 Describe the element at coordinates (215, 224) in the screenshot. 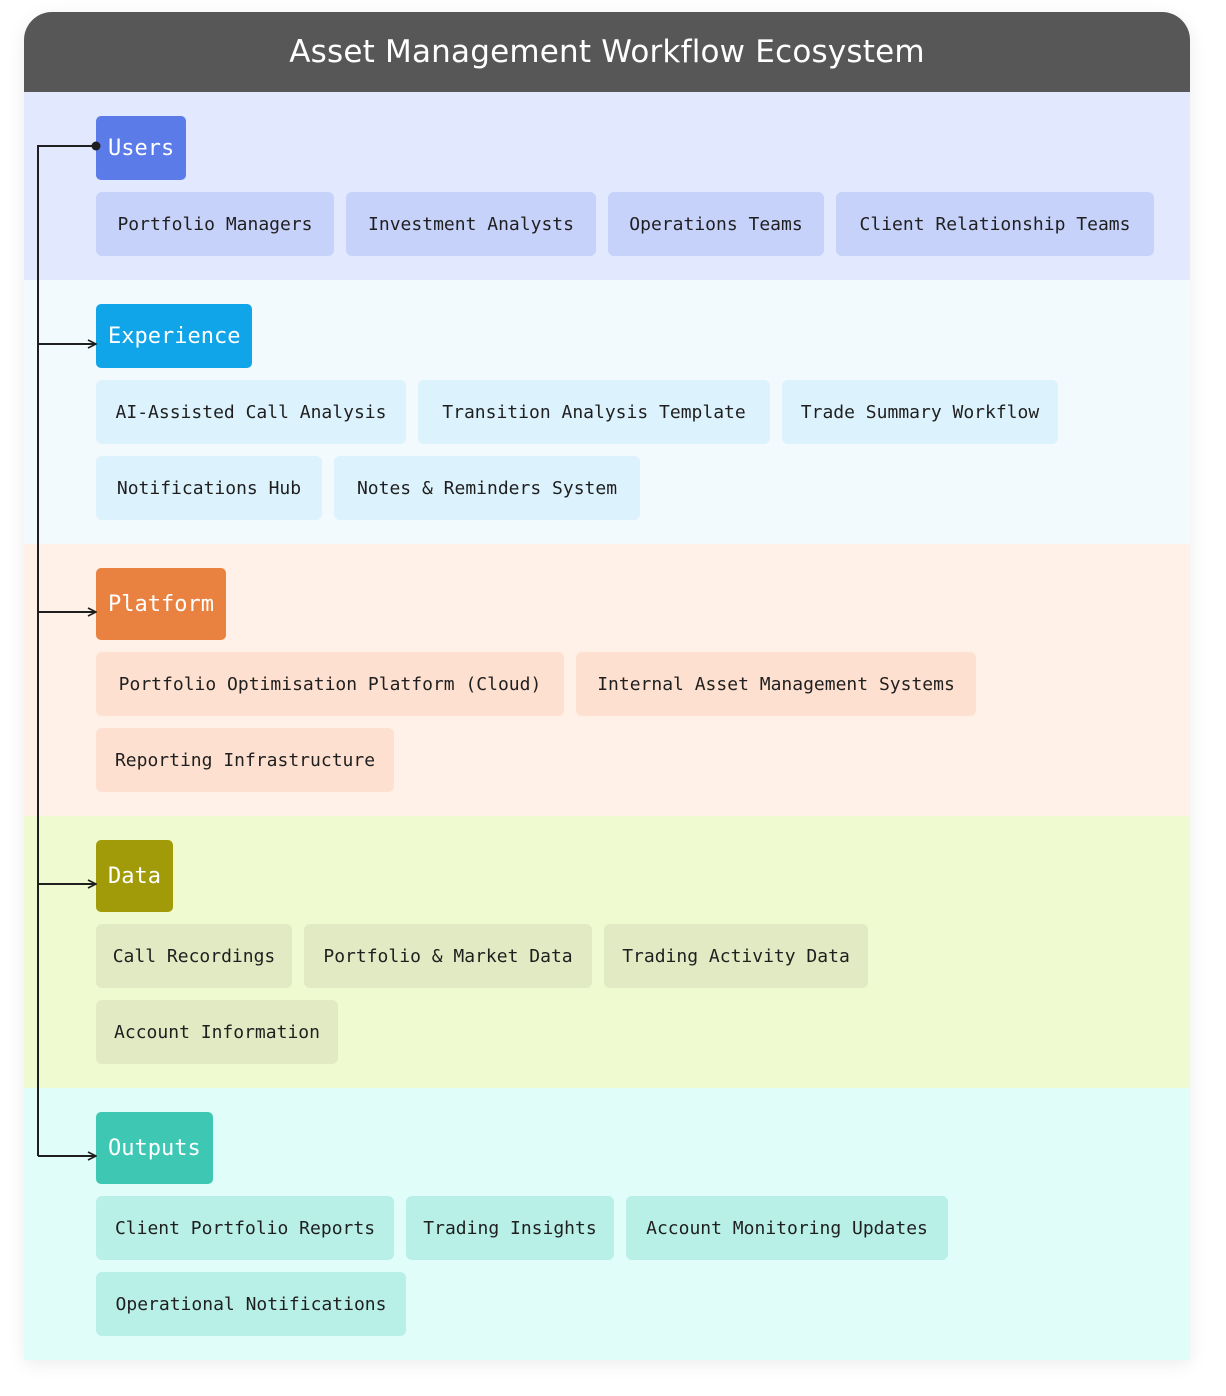

I see `item-portfolio-managers: Portfolio Managers` at that location.